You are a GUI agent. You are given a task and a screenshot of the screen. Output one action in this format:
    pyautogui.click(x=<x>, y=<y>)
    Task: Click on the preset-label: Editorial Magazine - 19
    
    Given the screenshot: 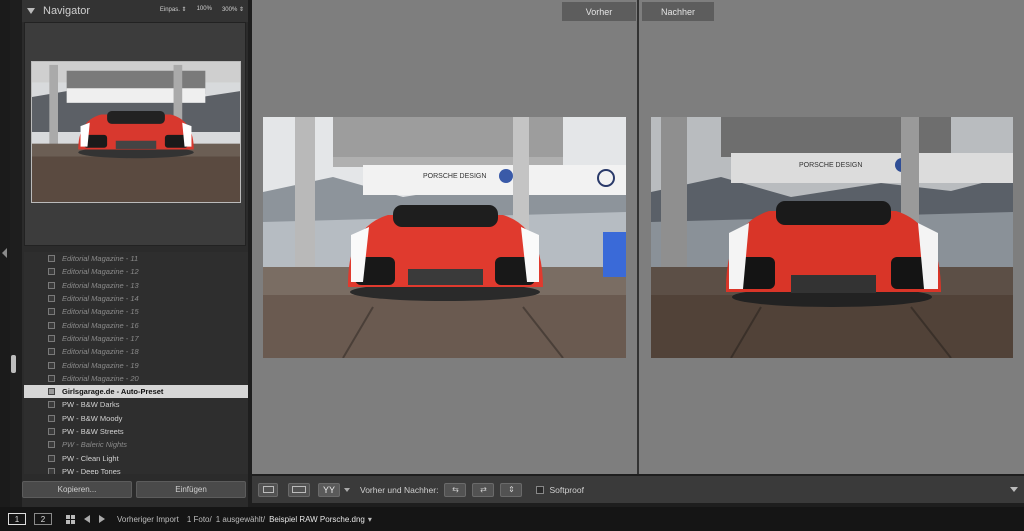 What is the action you would take?
    pyautogui.click(x=100, y=365)
    